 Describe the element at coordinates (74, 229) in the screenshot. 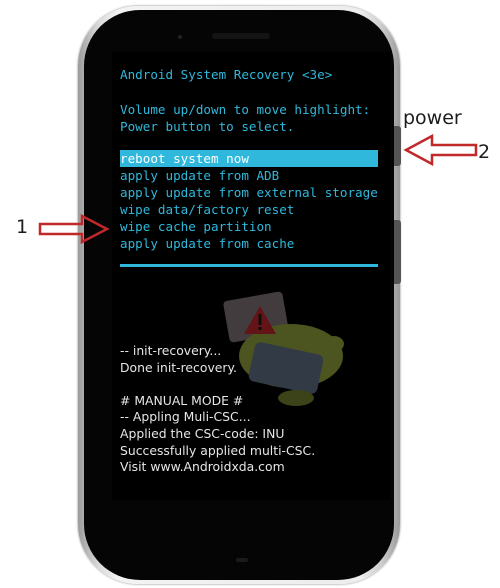

I see `arrow-right-outline-icon` at that location.